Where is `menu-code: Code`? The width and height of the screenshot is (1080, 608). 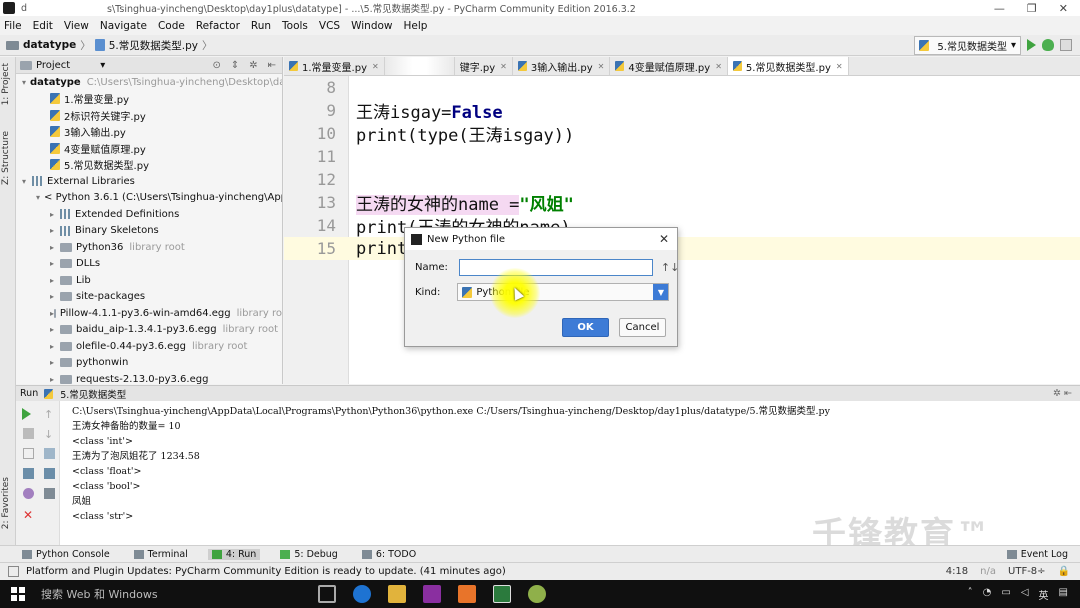 menu-code: Code is located at coordinates (171, 26).